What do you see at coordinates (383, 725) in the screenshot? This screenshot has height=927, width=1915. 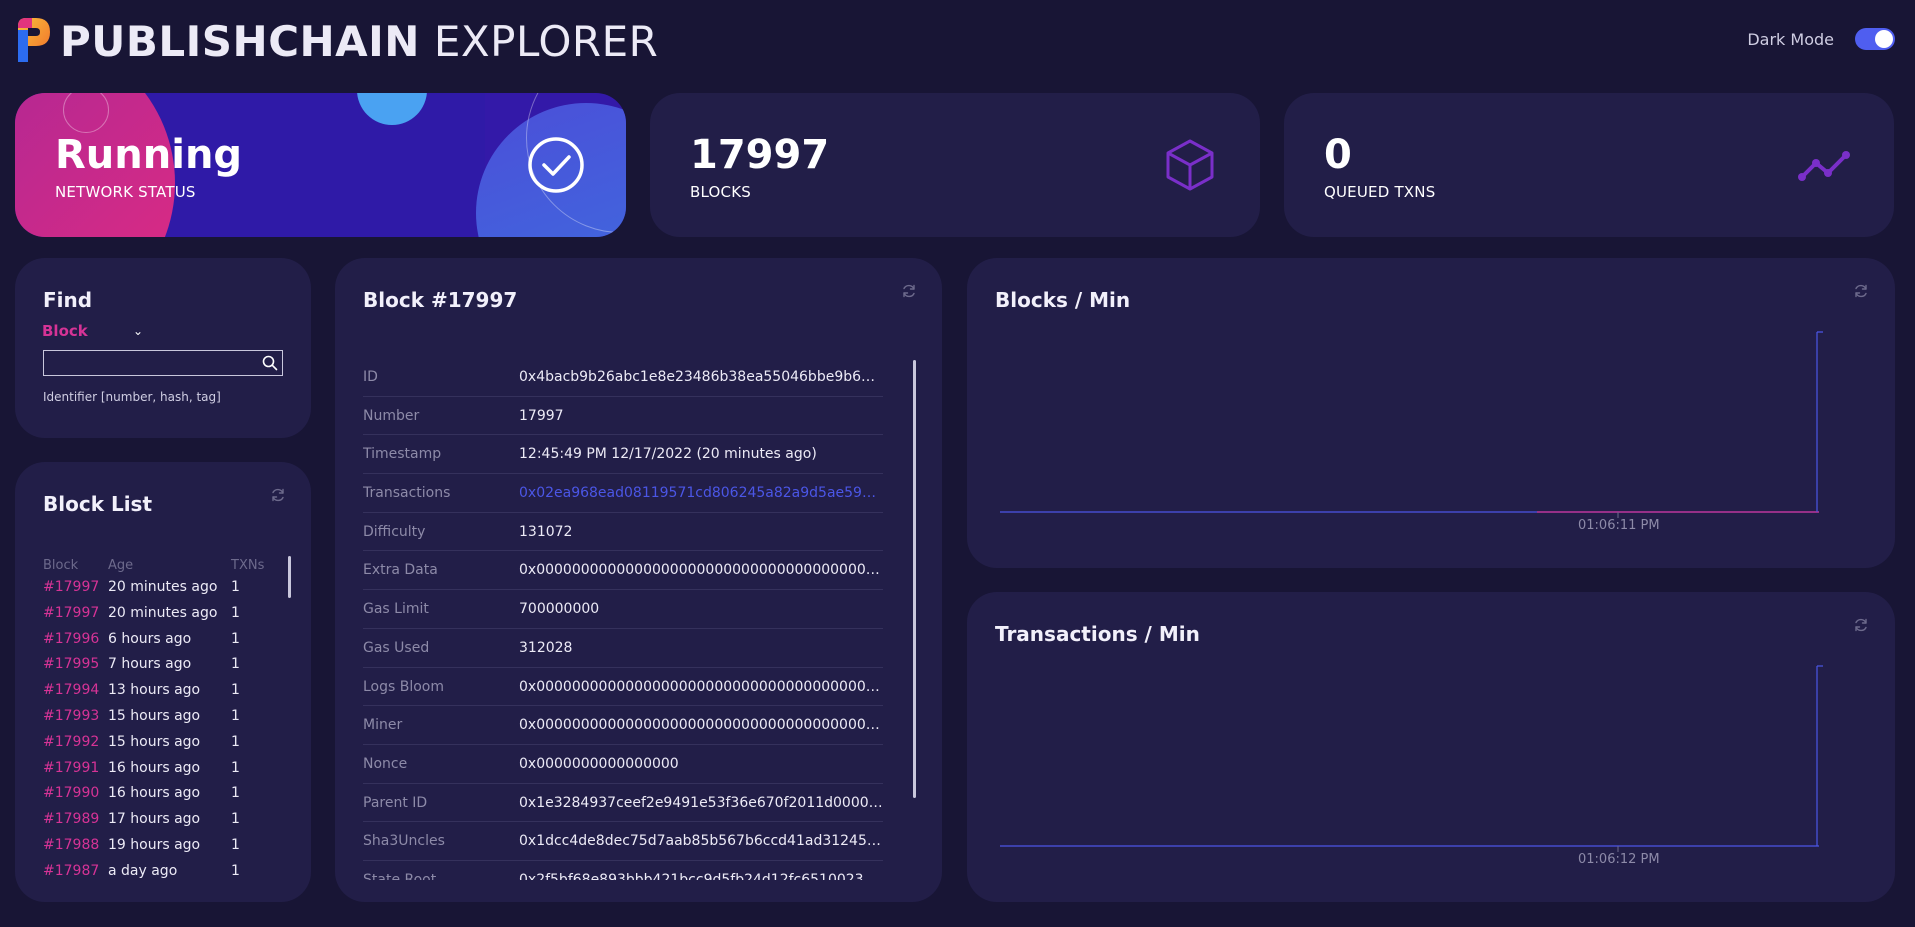 I see `detail-key: Miner` at bounding box center [383, 725].